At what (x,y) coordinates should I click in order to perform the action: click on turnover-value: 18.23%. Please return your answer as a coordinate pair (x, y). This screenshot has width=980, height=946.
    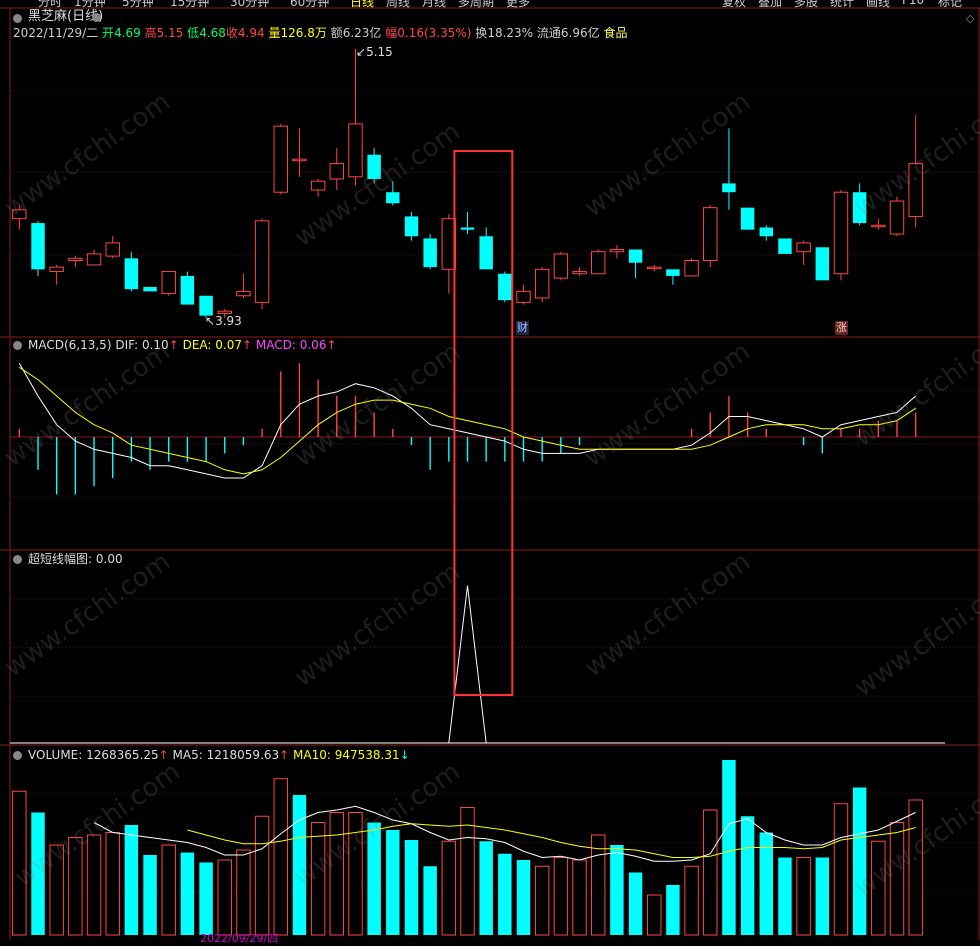
    Looking at the image, I should click on (510, 33).